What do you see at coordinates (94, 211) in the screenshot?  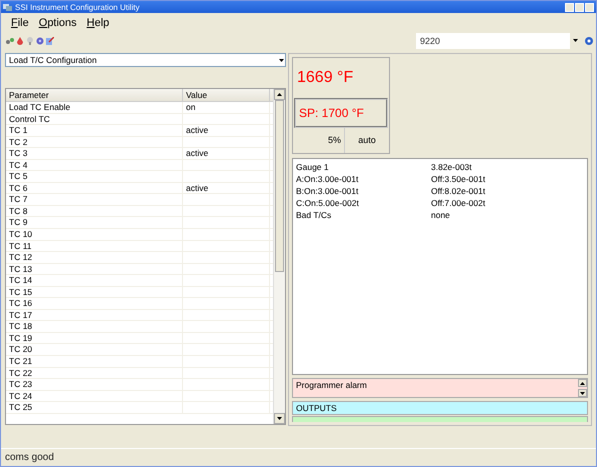 I see `parameter-cell: TC 8` at bounding box center [94, 211].